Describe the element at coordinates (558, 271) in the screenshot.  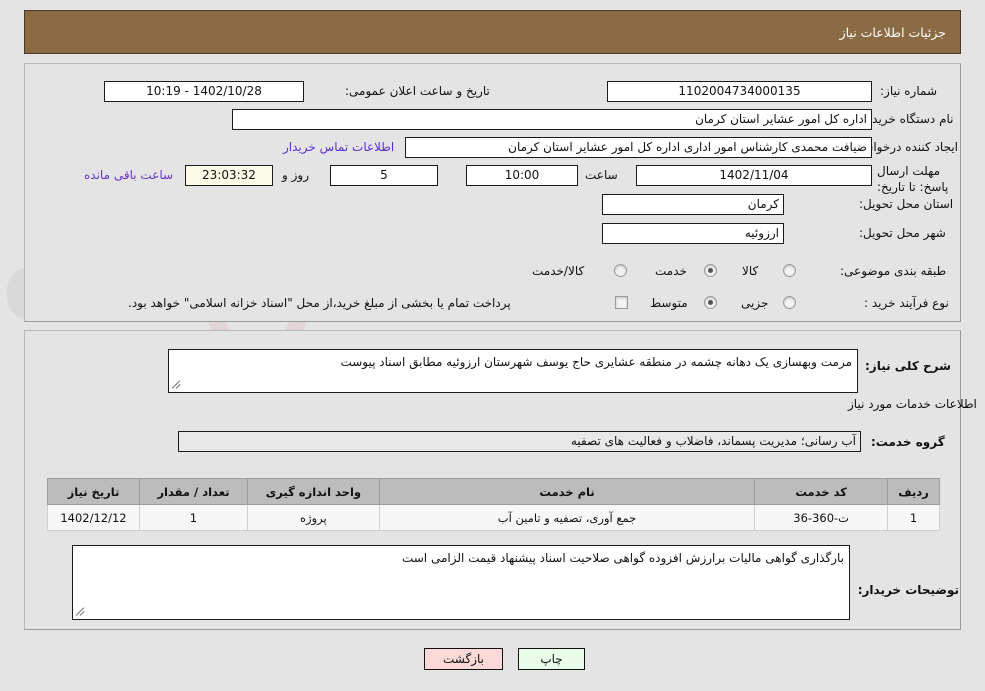
I see `radio-kala-khadamat-label: کالا/خدمت` at that location.